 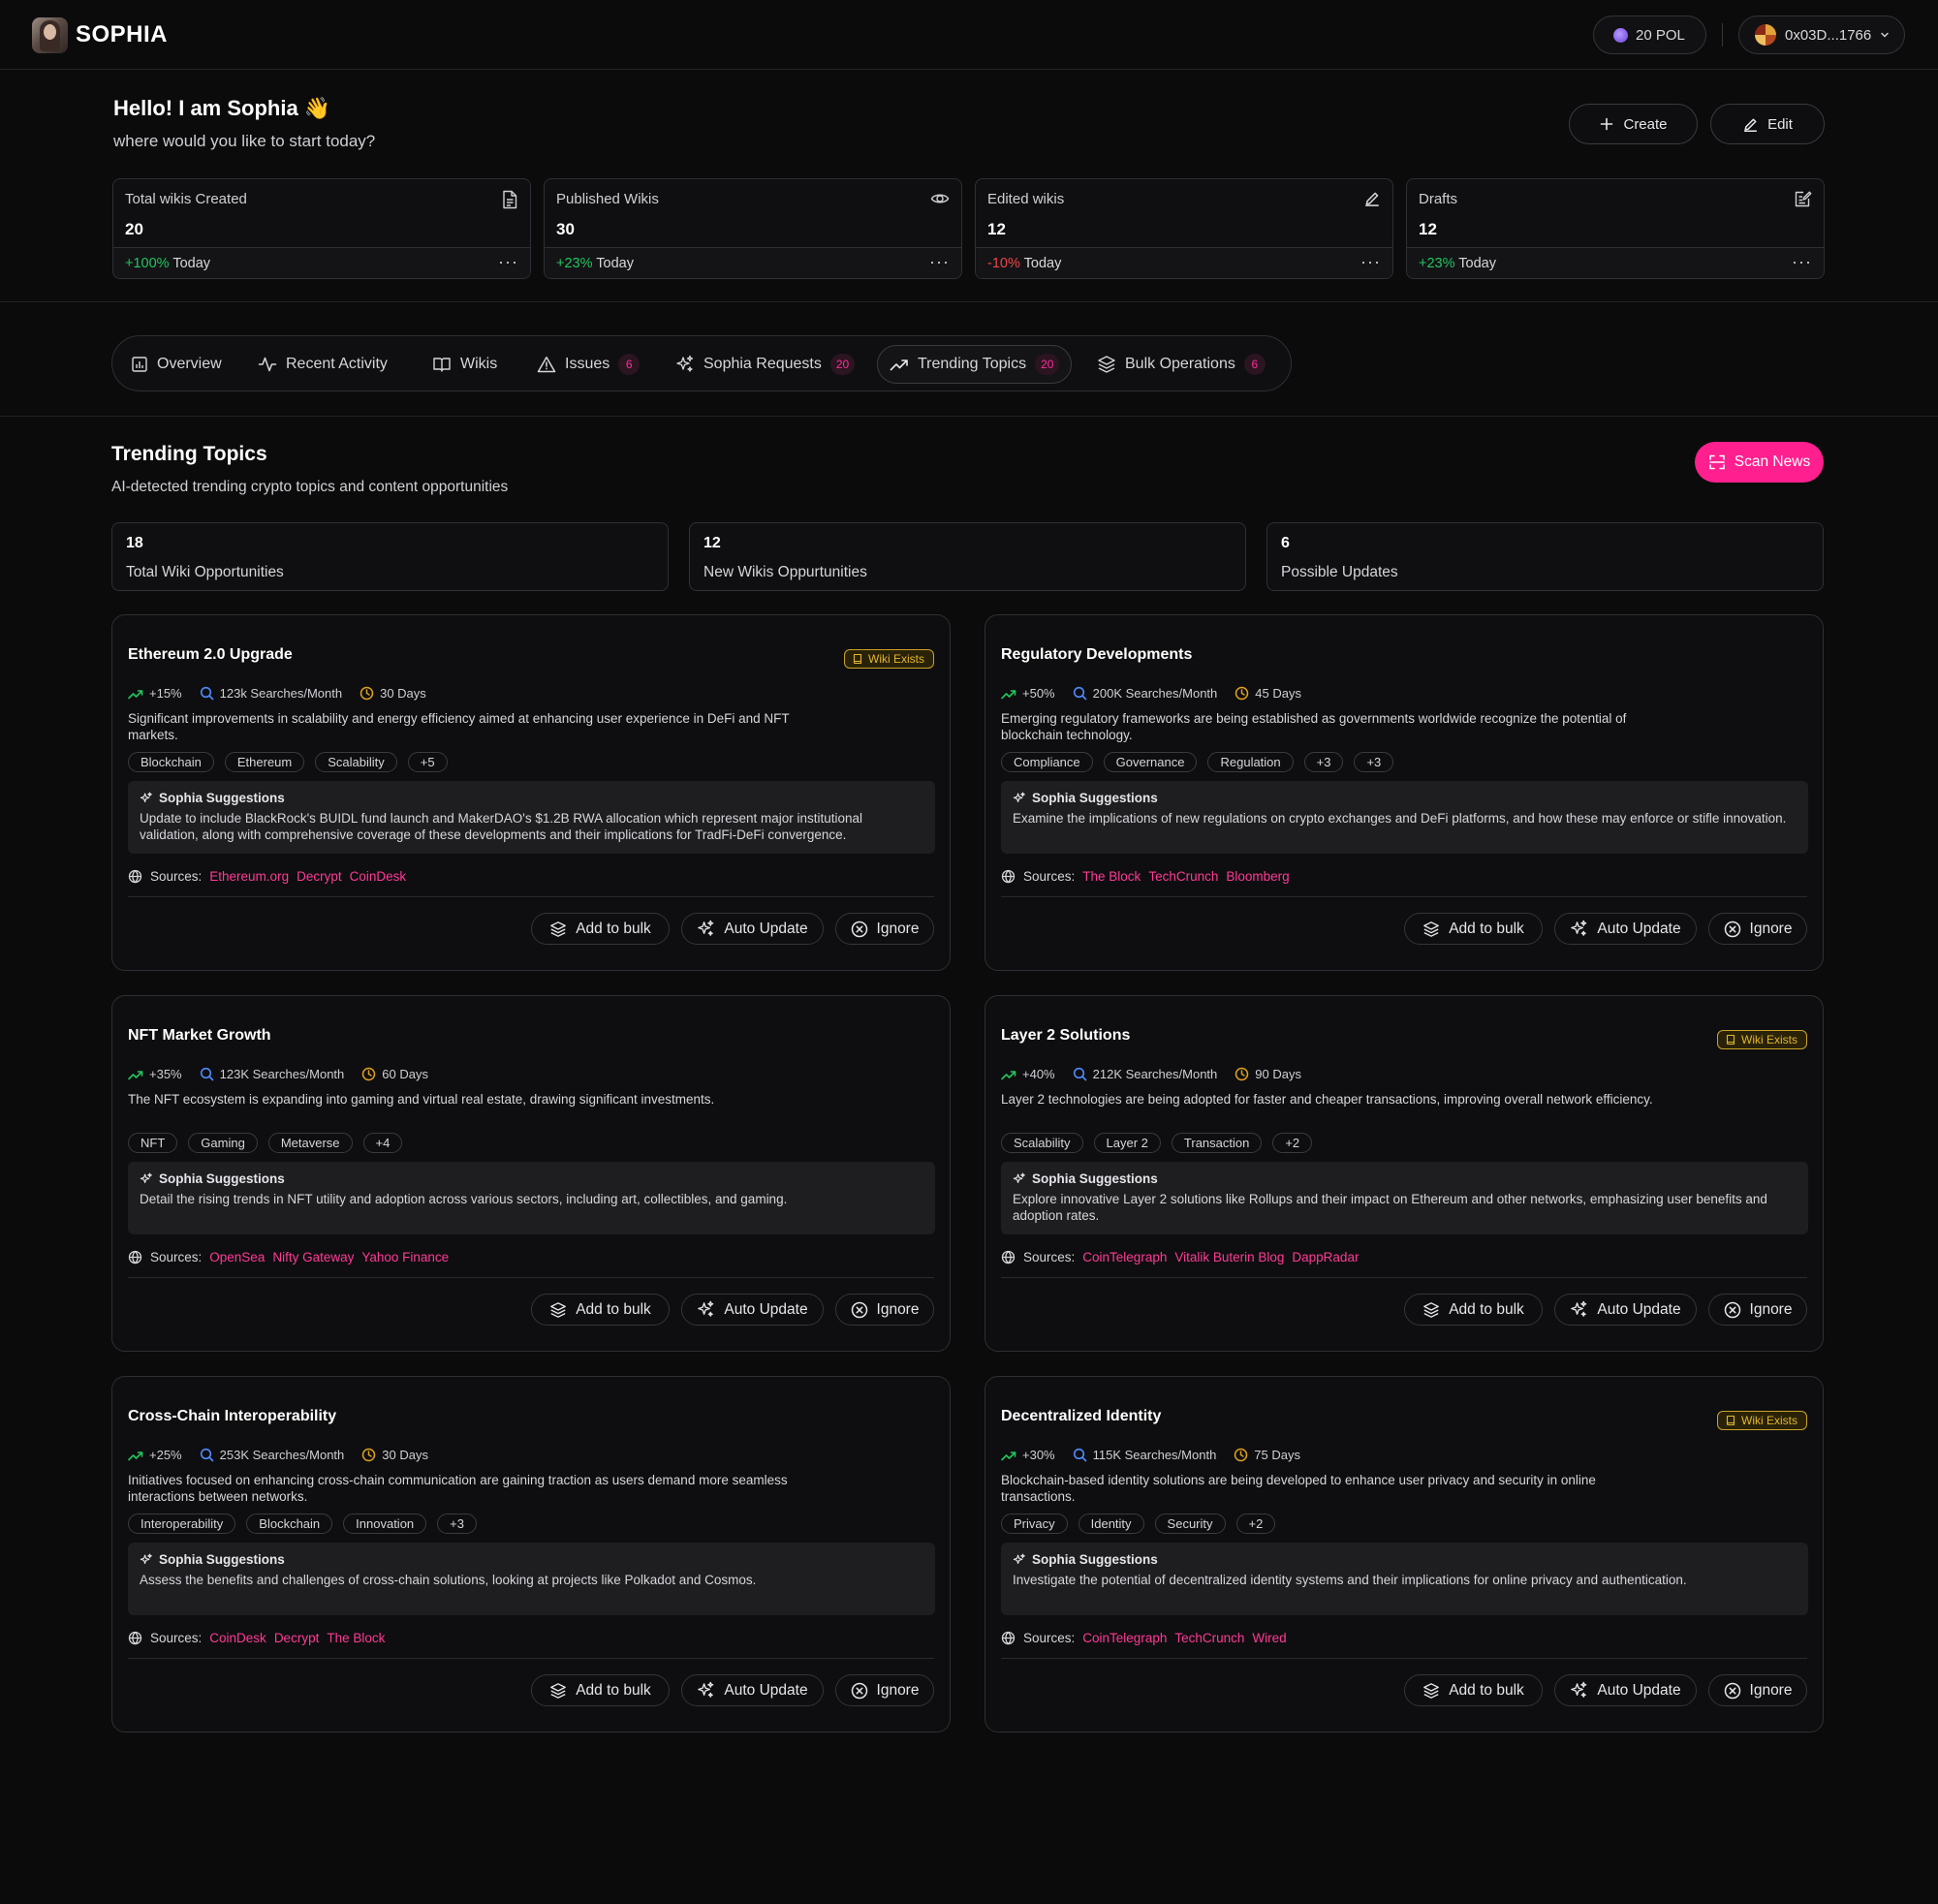 I want to click on source-link: Bloomberg, so click(x=1257, y=877).